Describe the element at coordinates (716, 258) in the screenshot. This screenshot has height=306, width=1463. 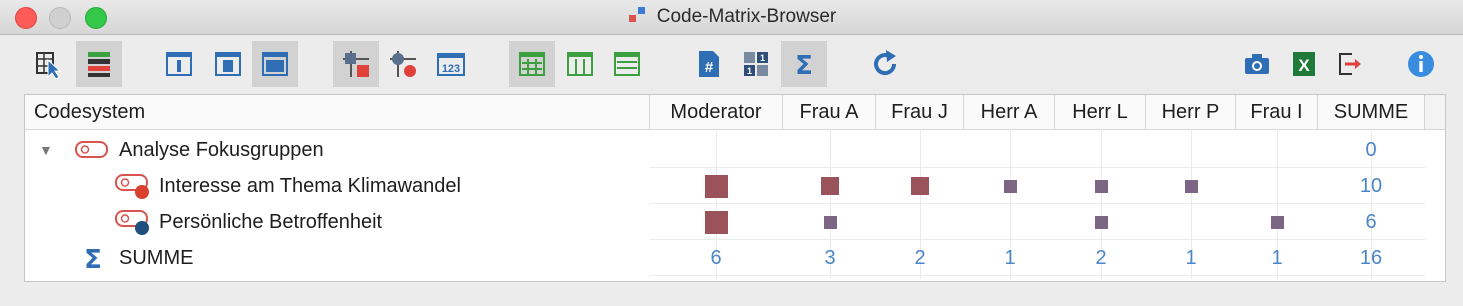
I see `summe-value: 6` at that location.